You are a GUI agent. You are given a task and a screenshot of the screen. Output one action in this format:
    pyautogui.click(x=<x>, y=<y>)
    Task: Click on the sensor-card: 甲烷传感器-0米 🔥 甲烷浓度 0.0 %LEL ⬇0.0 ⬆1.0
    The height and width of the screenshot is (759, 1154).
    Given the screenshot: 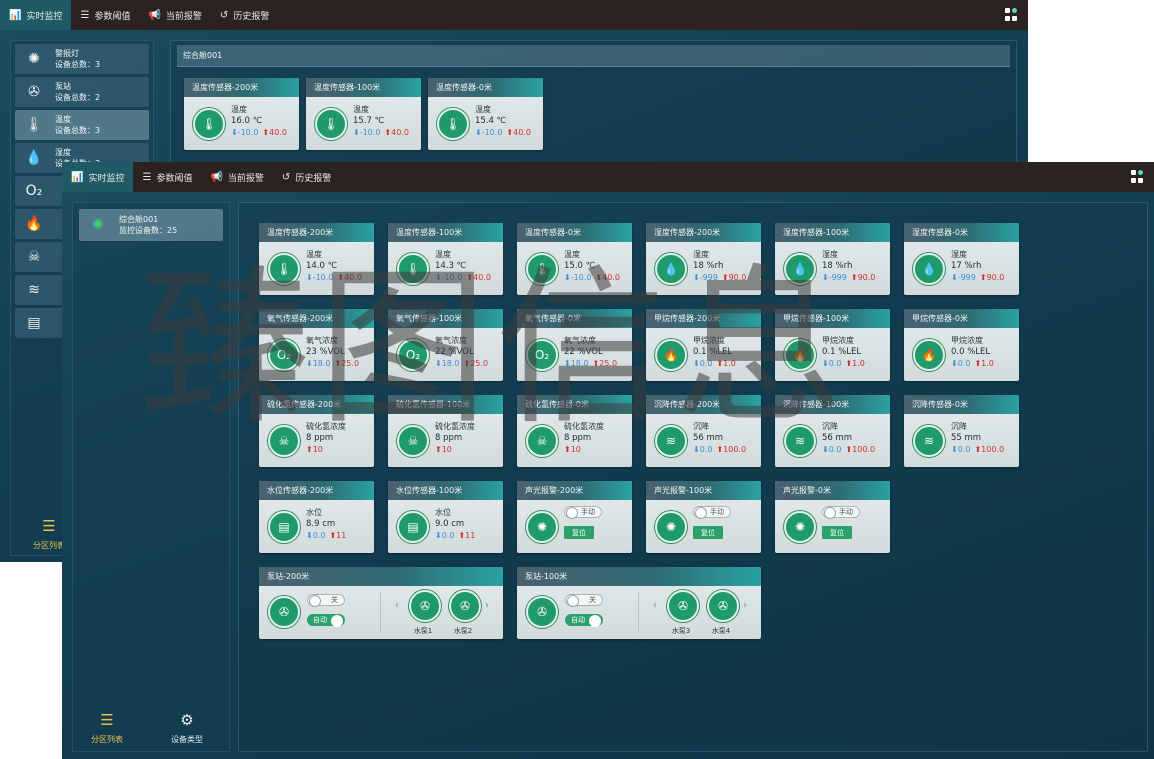 What is the action you would take?
    pyautogui.click(x=961, y=345)
    